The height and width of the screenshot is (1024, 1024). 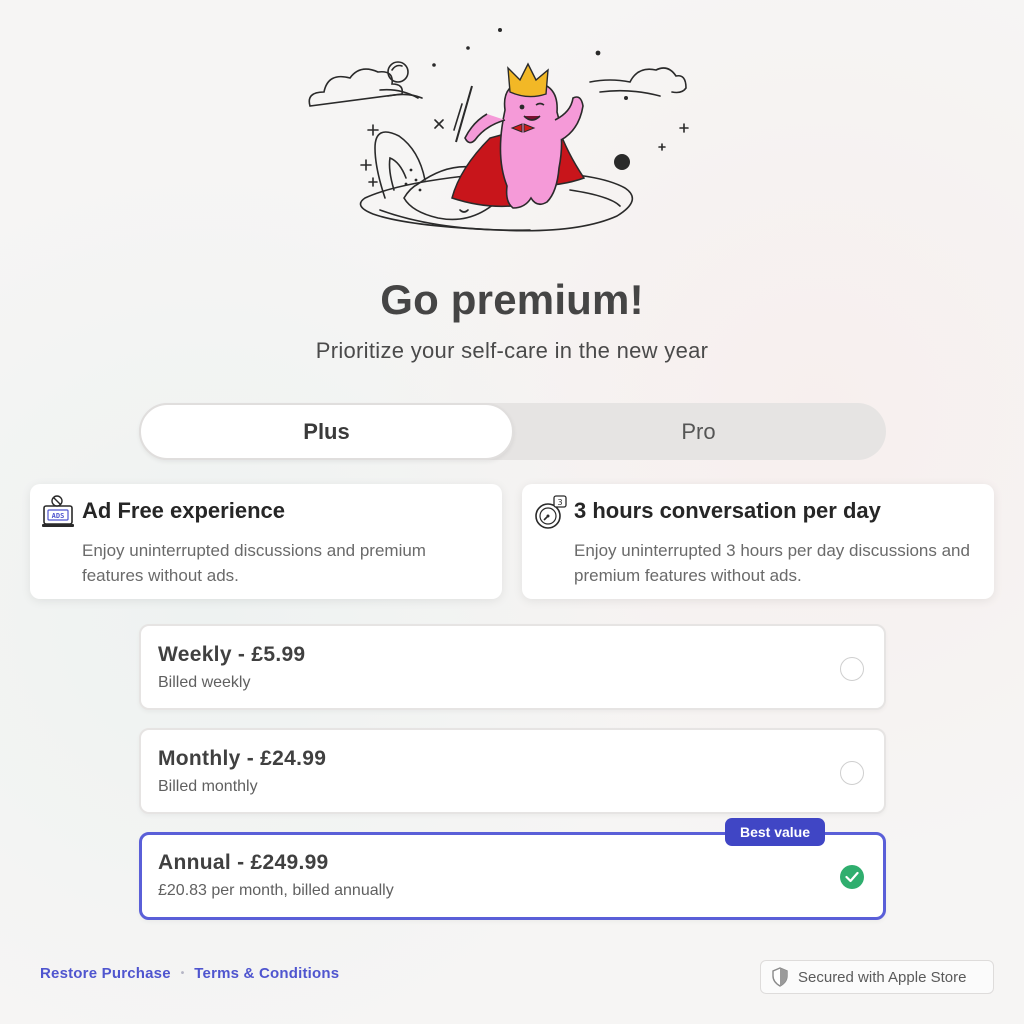 I want to click on plan-option-weekly: Weekly - £5.99 Billed weekly, so click(x=512, y=667).